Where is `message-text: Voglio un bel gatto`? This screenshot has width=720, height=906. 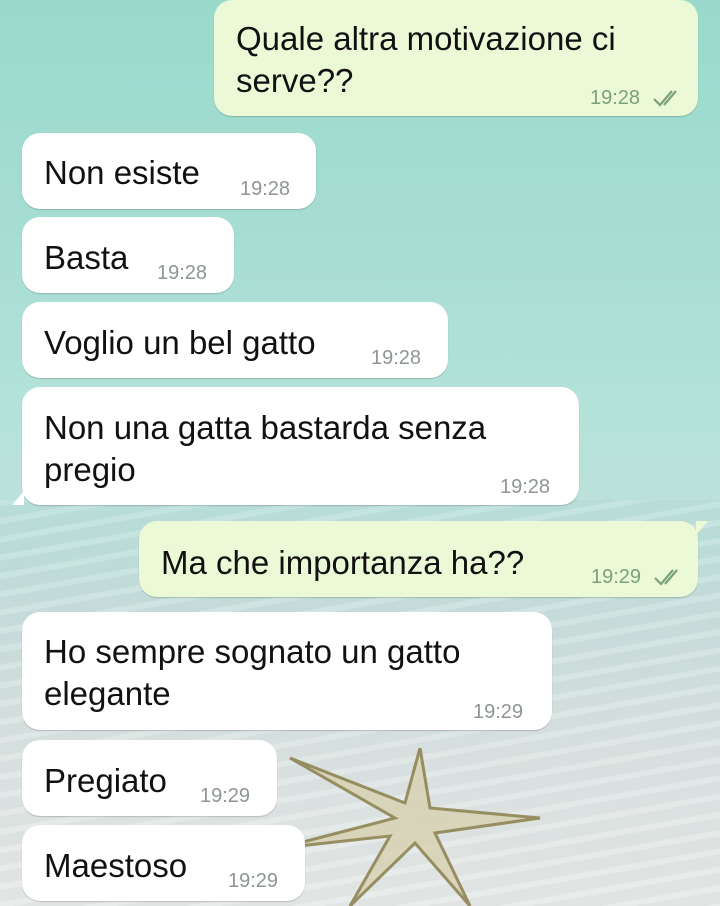
message-text: Voglio un bel gatto is located at coordinates (180, 342).